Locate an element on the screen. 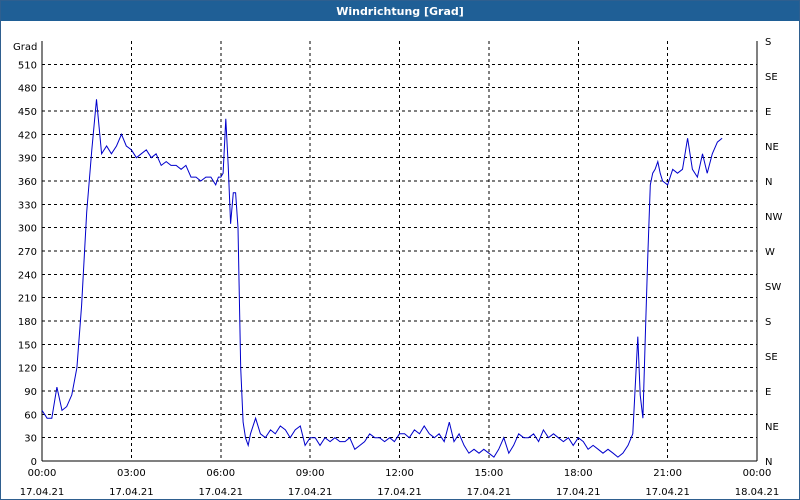  x-tick-time: 18:00 is located at coordinates (578, 473).